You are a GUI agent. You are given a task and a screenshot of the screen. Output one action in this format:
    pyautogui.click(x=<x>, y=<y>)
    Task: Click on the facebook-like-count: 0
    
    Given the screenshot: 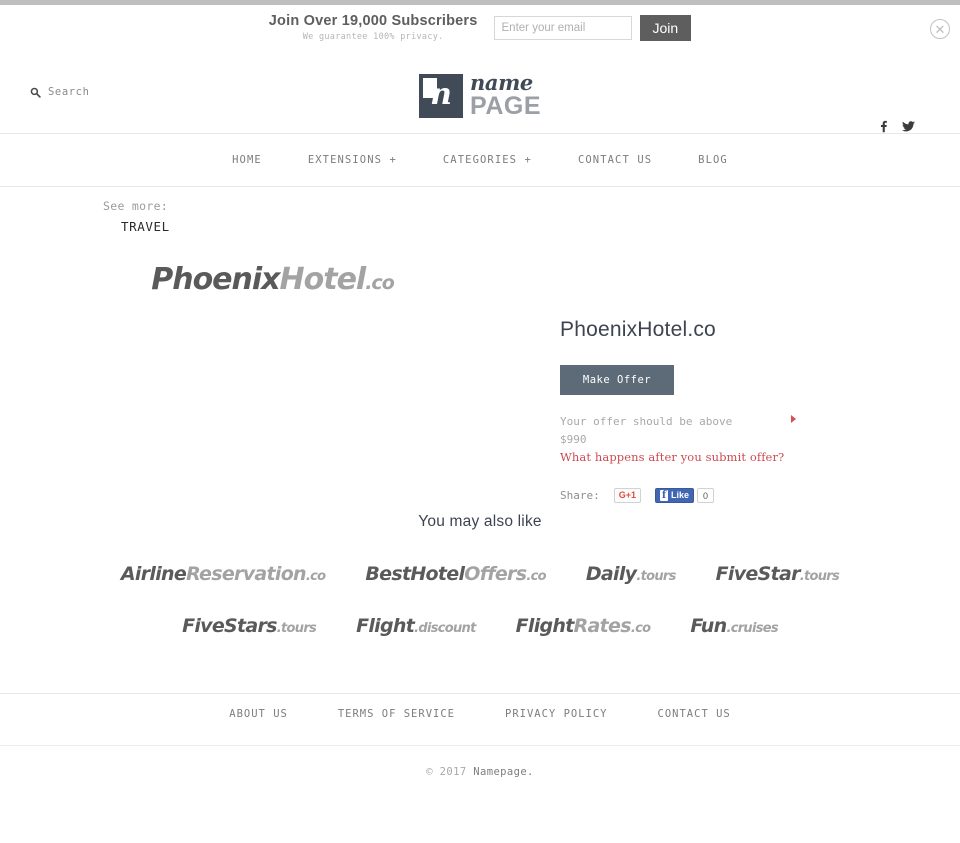 What is the action you would take?
    pyautogui.click(x=706, y=495)
    